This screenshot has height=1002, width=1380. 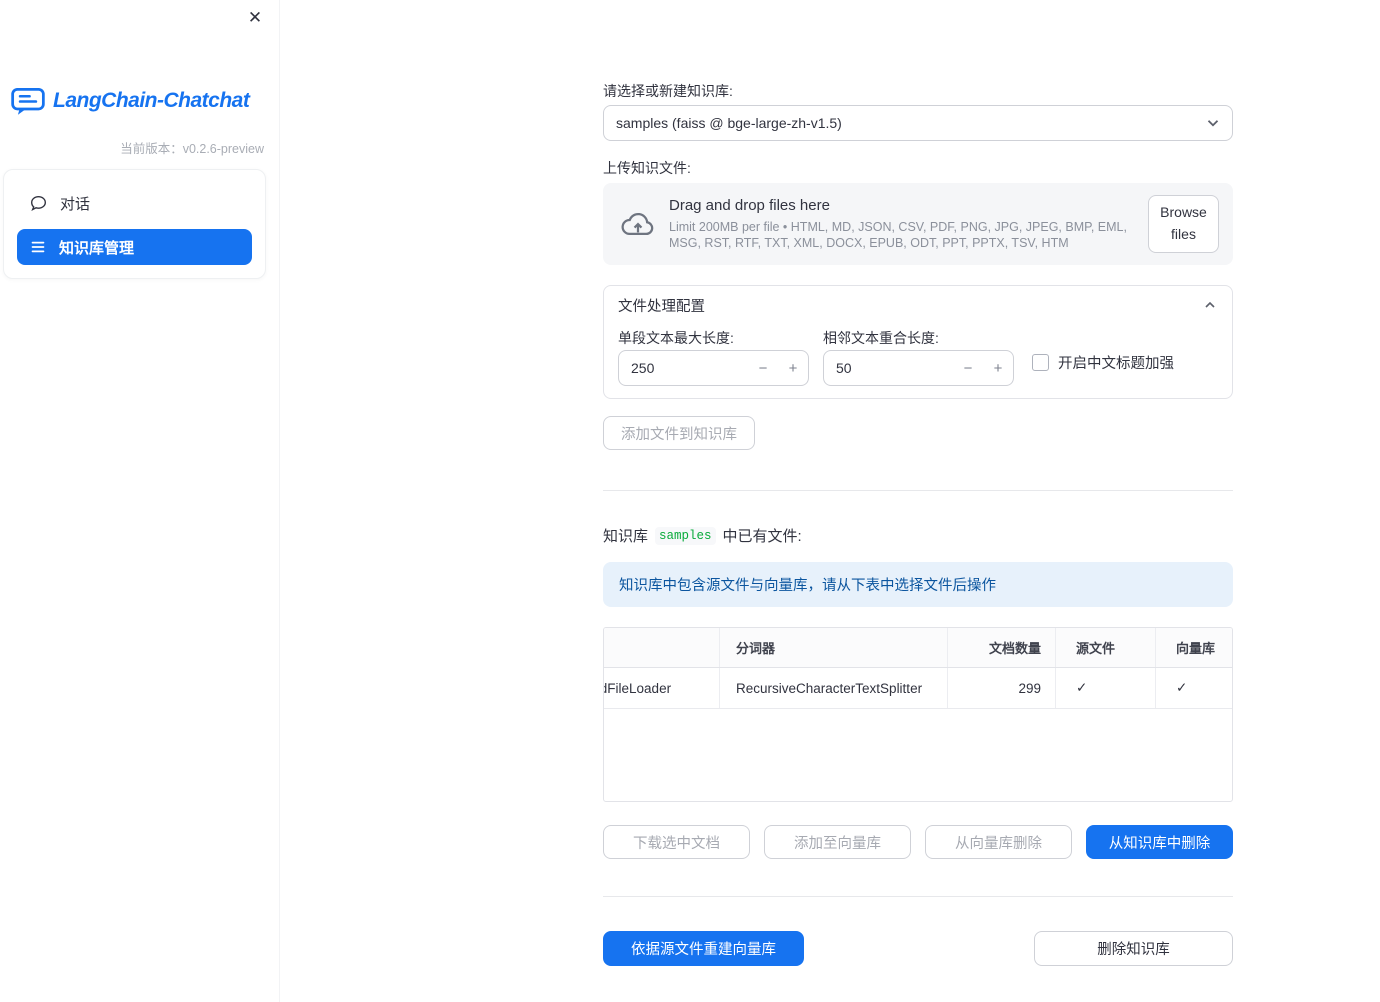 I want to click on max-length-label: 单段文本最大长度:, so click(x=676, y=338).